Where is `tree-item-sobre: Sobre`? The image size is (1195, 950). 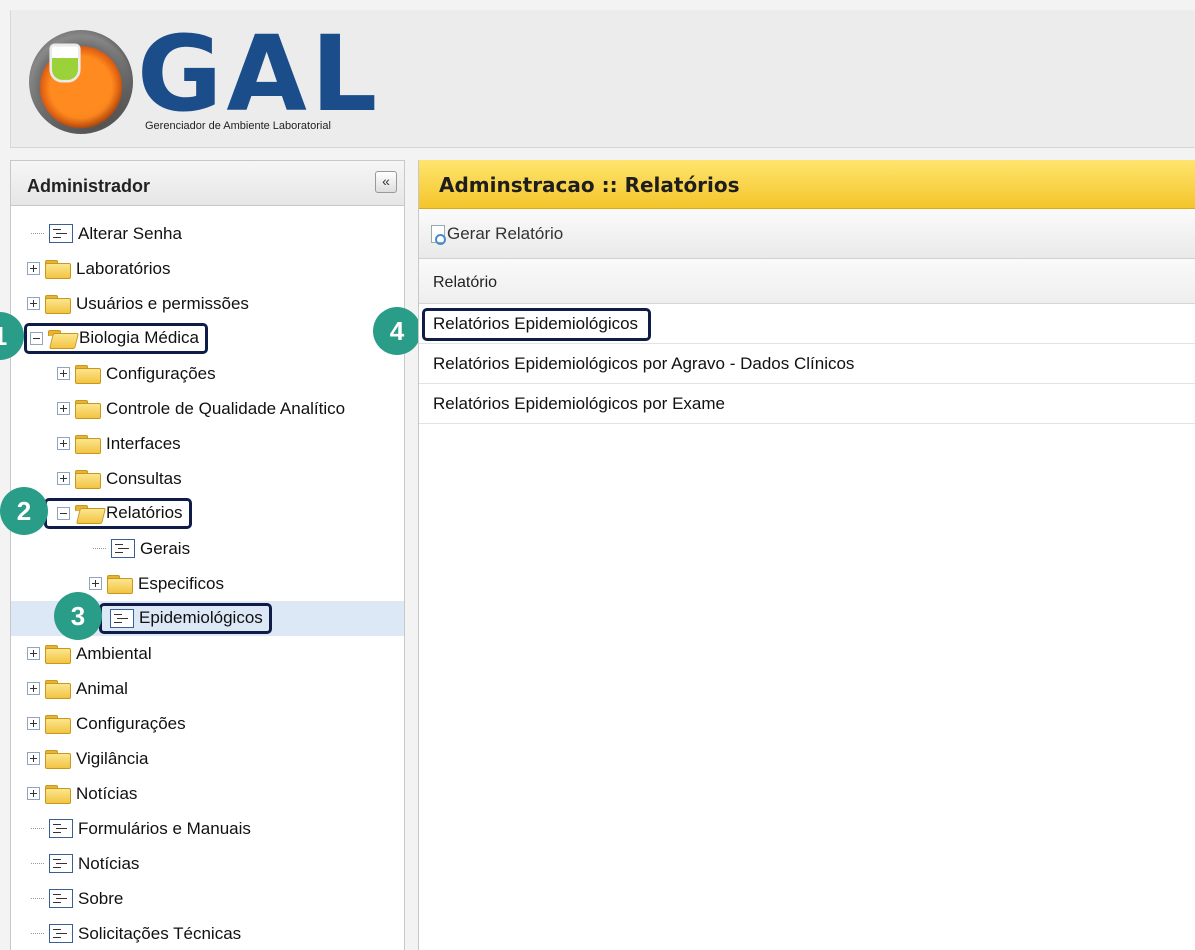 tree-item-sobre: Sobre is located at coordinates (207, 898).